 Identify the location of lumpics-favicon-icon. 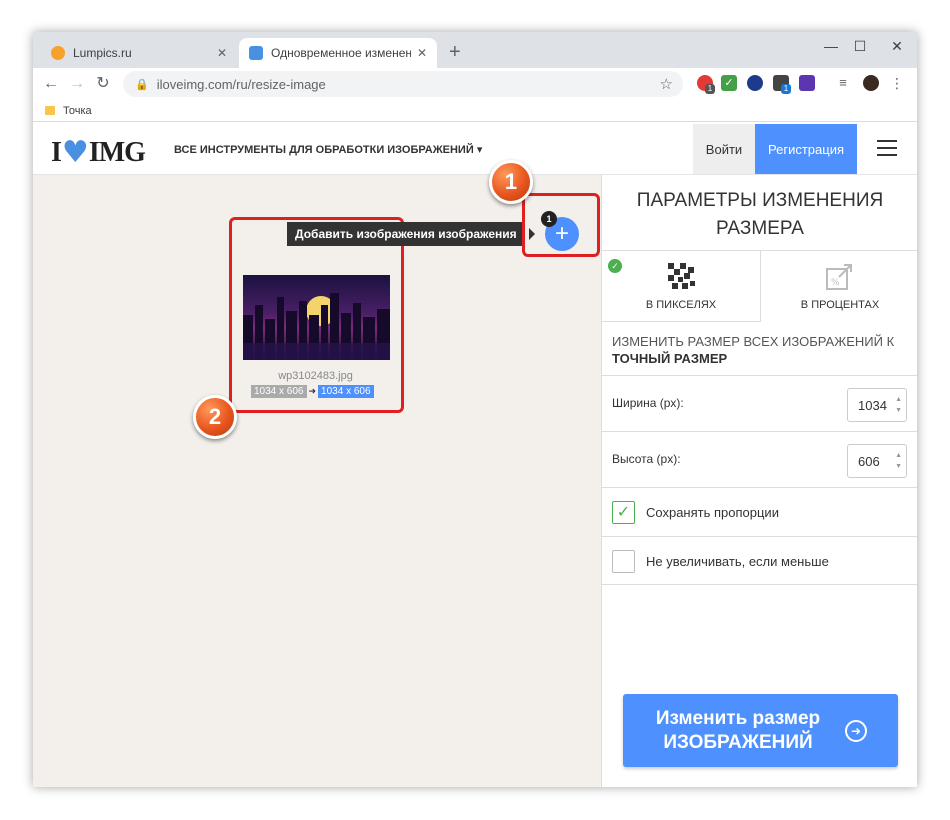
(58, 53).